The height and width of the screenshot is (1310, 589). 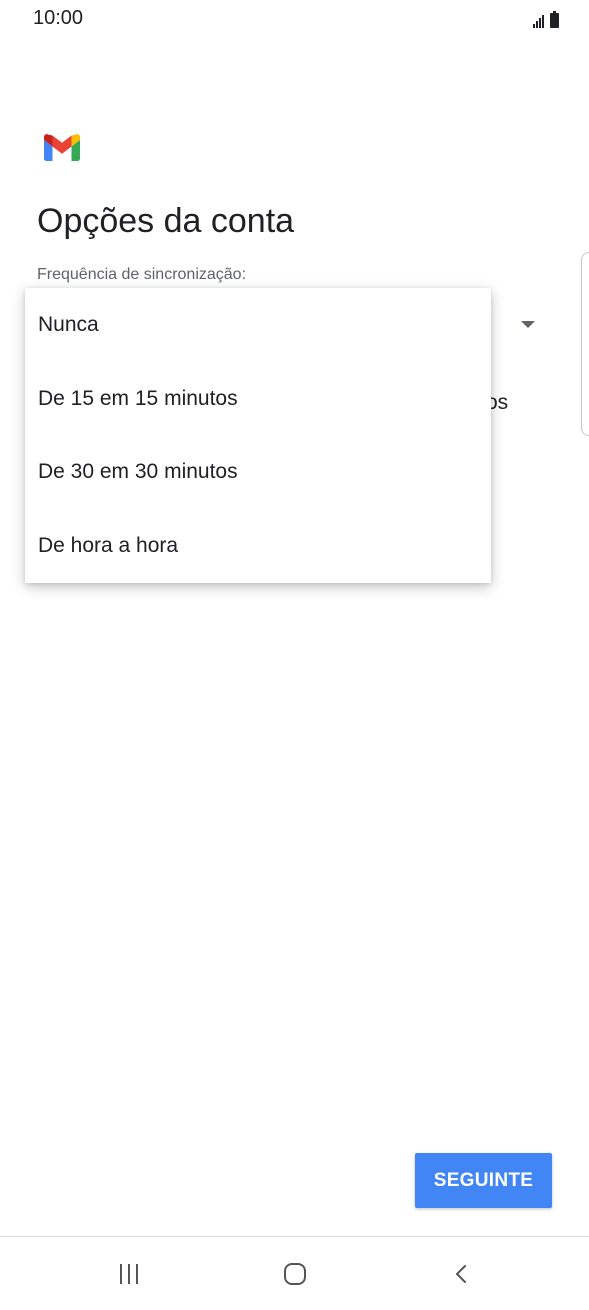 I want to click on navigation-bar, so click(x=294, y=1273).